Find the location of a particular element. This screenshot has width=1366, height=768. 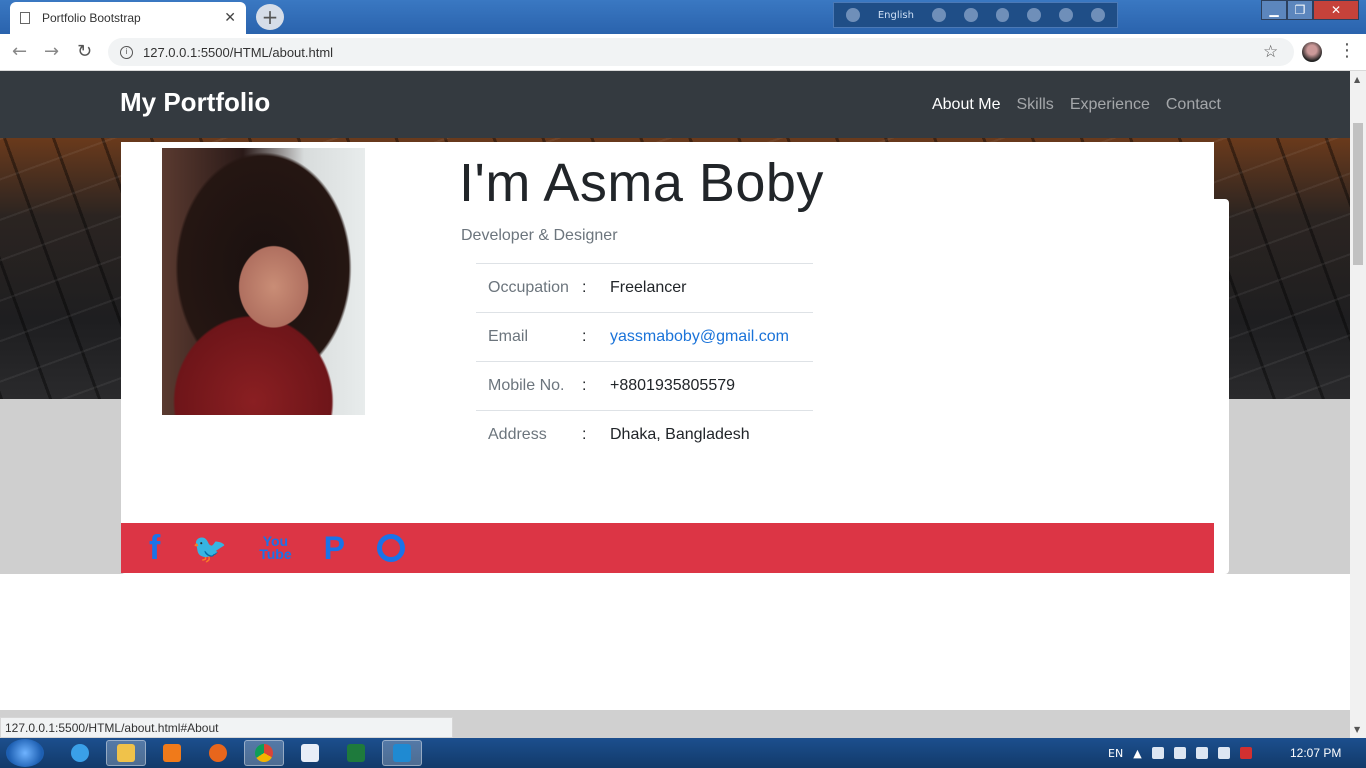

info-row-mobile: Mobile No. : +8801935805579 is located at coordinates (644, 385).